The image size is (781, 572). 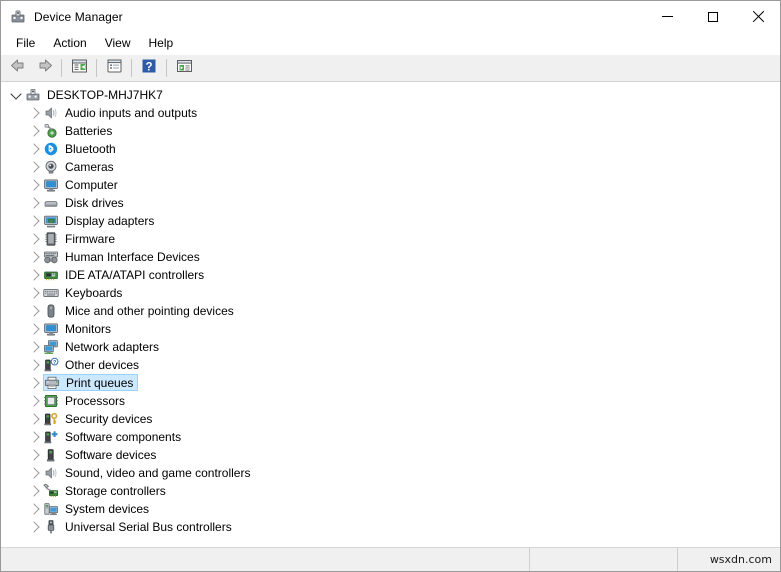 What do you see at coordinates (131, 113) in the screenshot?
I see `tree-node-label: Audio inputs and outputs` at bounding box center [131, 113].